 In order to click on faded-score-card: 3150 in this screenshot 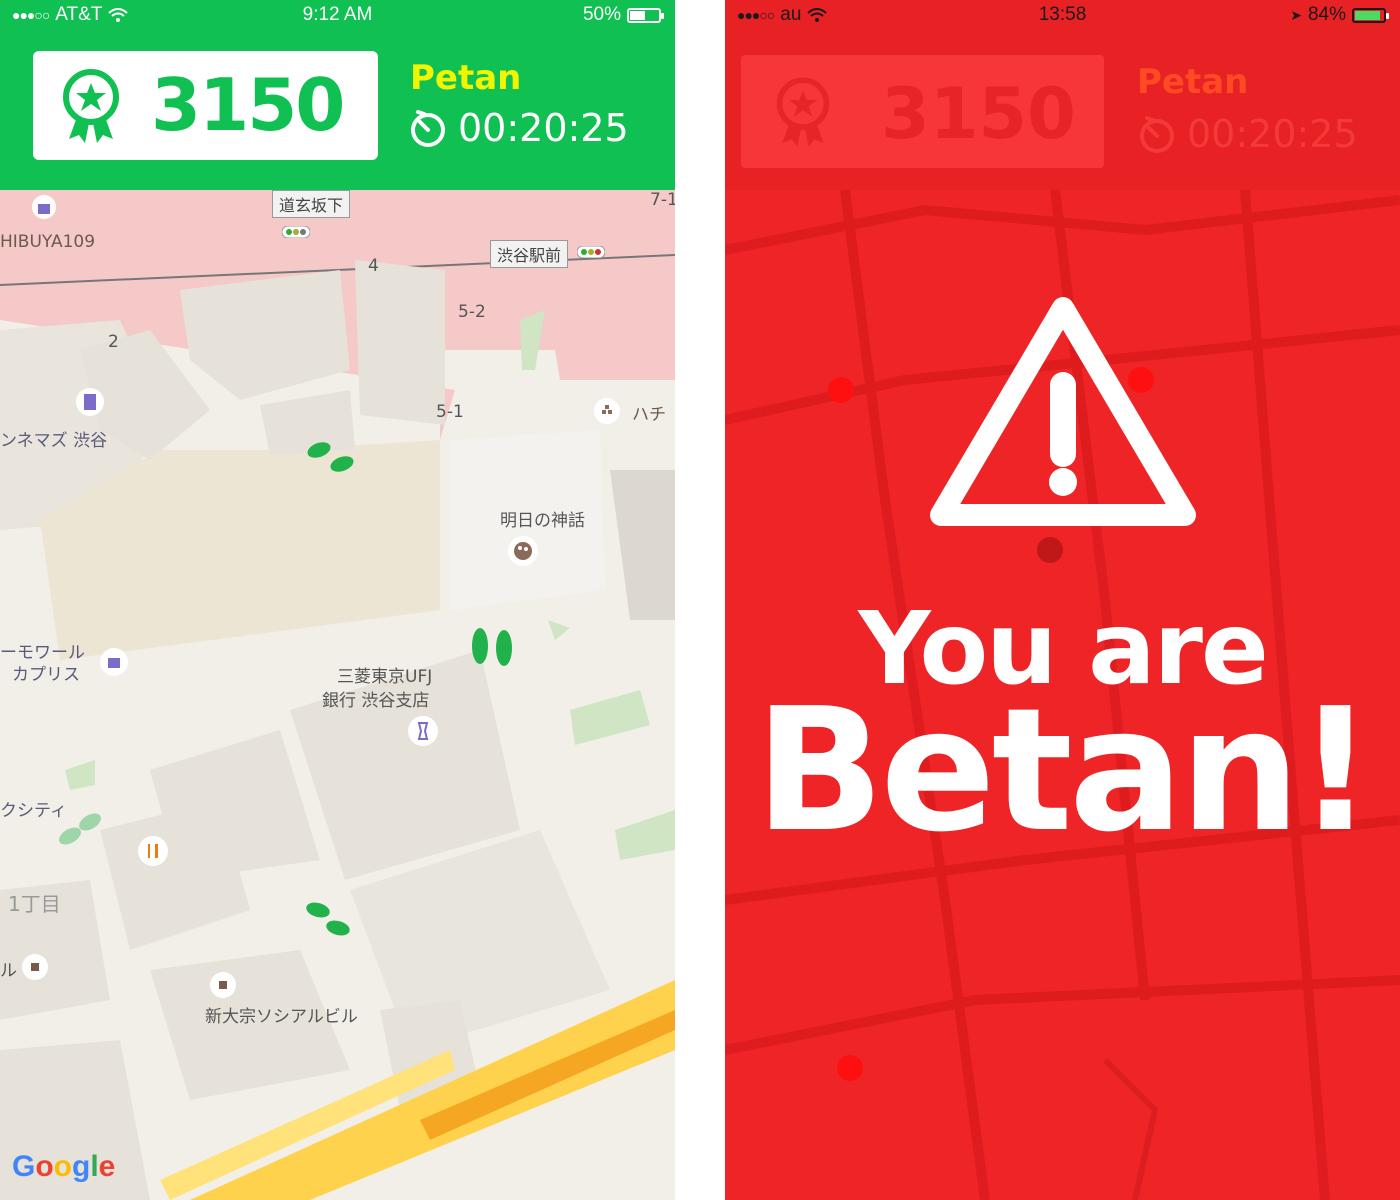, I will do `click(922, 111)`.